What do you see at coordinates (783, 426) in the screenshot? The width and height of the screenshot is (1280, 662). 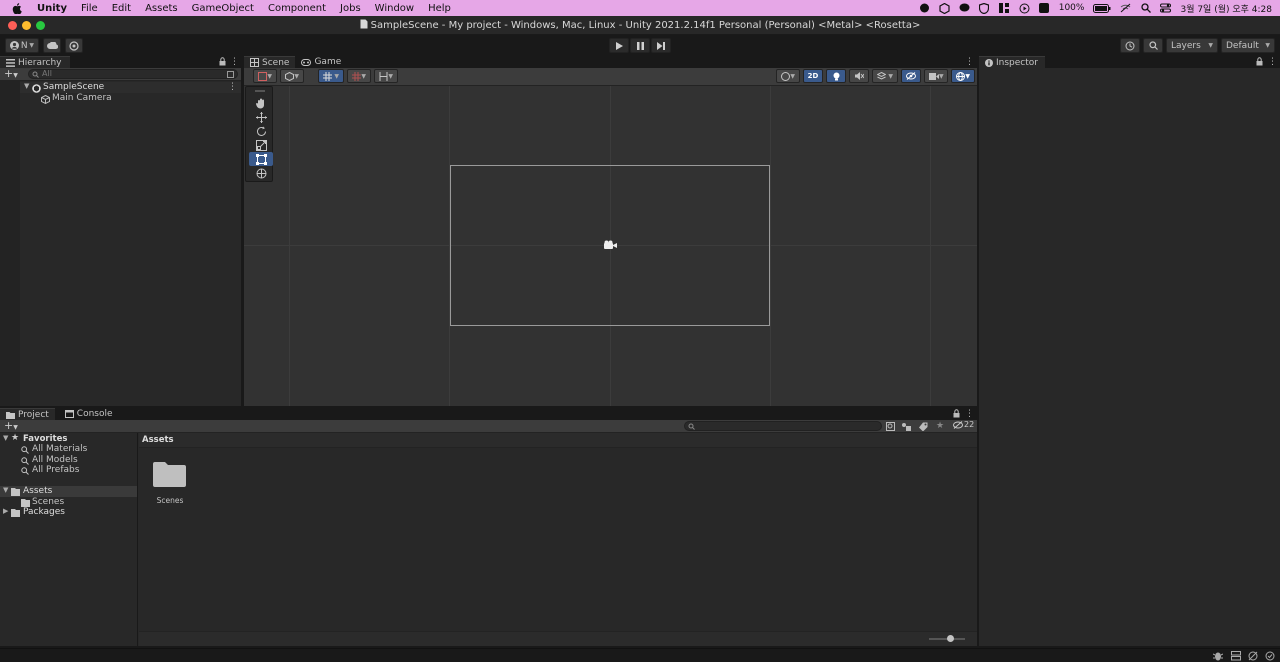 I see `project-search-input` at bounding box center [783, 426].